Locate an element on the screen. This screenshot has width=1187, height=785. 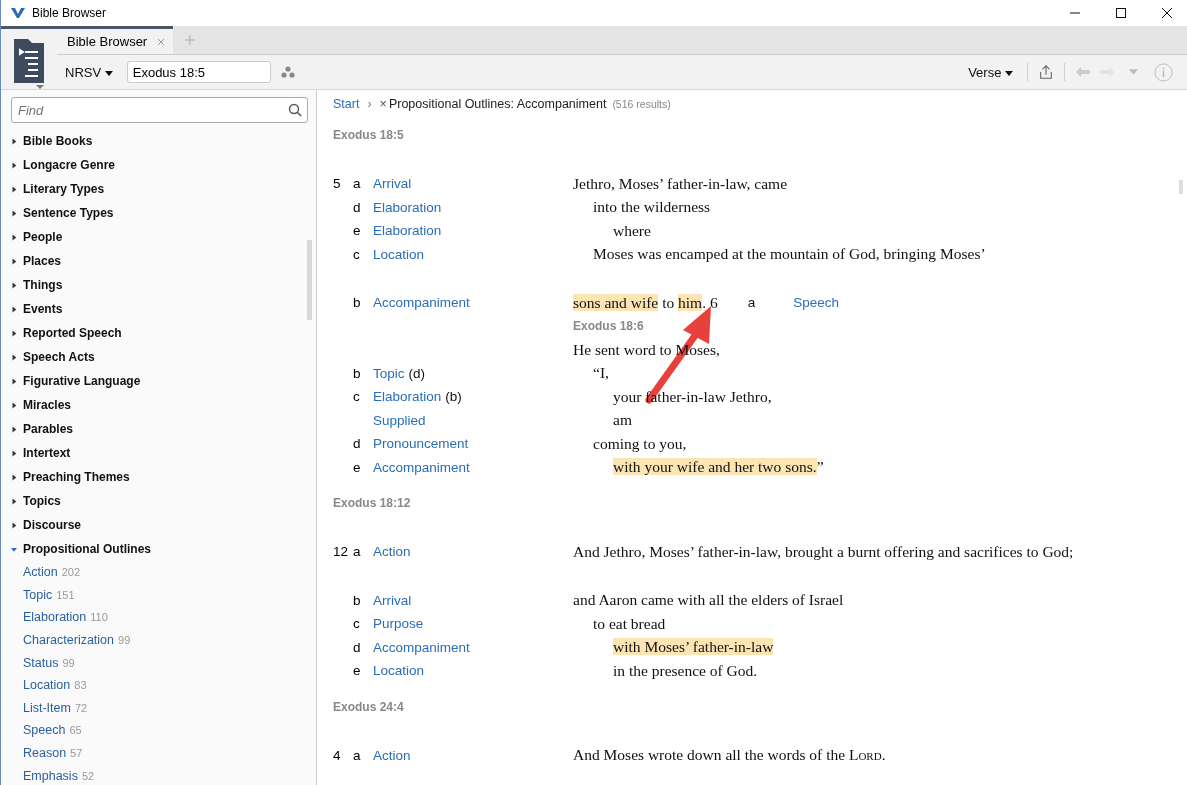
dots-cluster-icon is located at coordinates (287, 72).